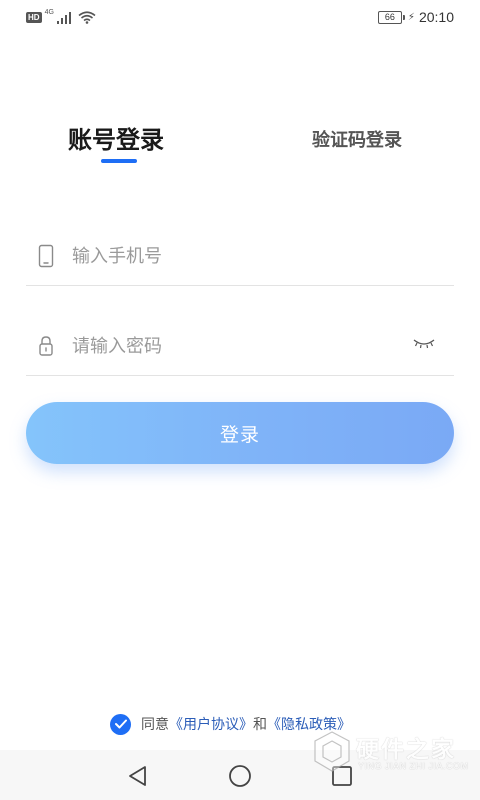 Image resolution: width=480 pixels, height=800 pixels. I want to click on charging-icon: ⚡, so click(411, 17).